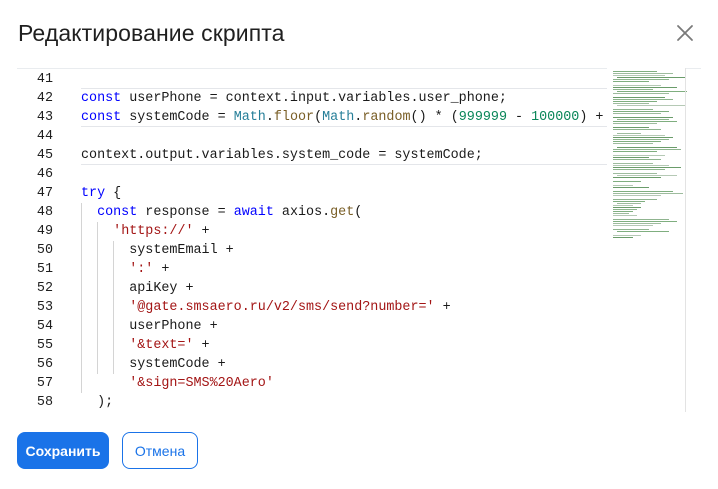 The height and width of the screenshot is (489, 718). Describe the element at coordinates (149, 326) in the screenshot. I see `code-text: userPhone +` at that location.